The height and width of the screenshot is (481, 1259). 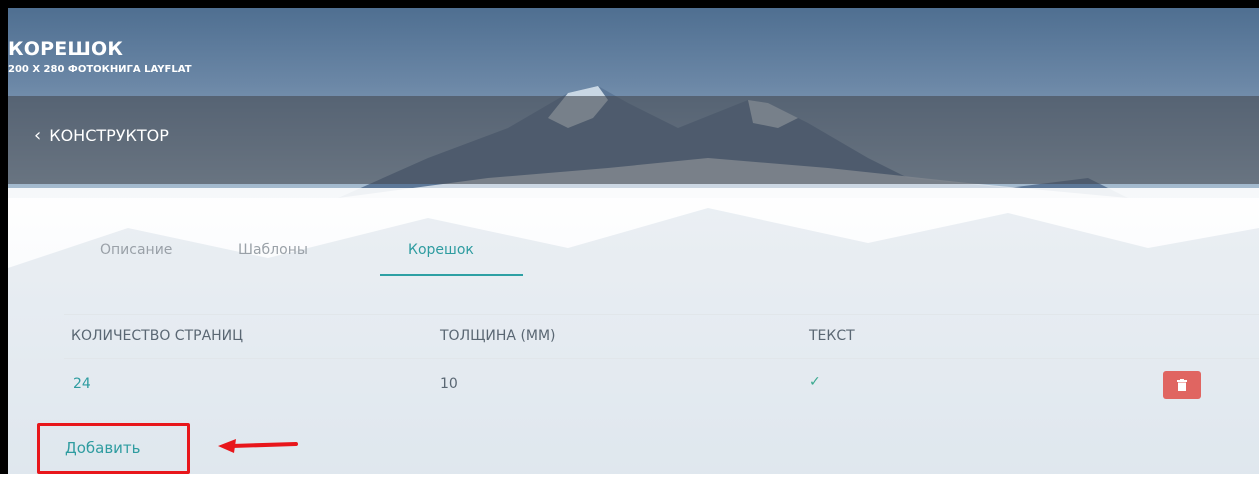 I want to click on page-subtitle: 200 X 280 ФОТОКНИГА LAYFLAT, so click(x=100, y=69).